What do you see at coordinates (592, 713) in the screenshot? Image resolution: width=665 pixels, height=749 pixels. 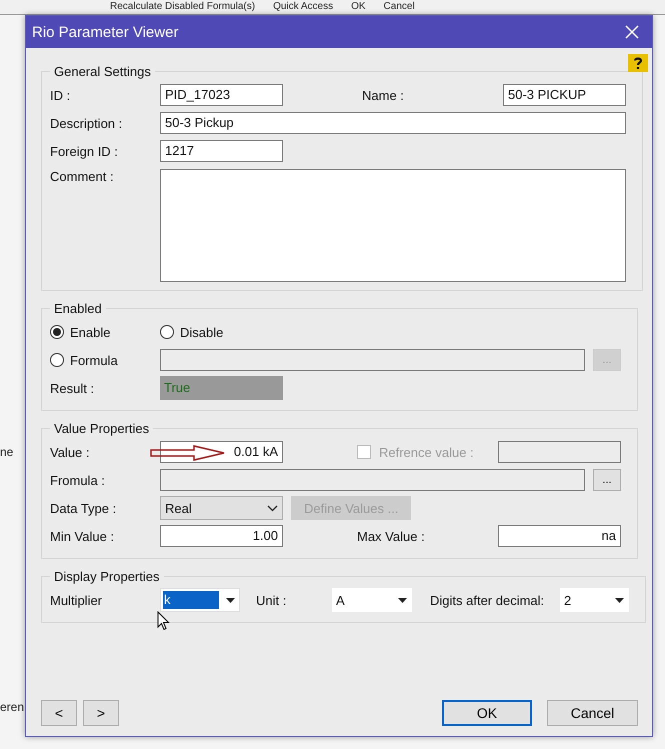 I see `cancel-button: Cancel` at bounding box center [592, 713].